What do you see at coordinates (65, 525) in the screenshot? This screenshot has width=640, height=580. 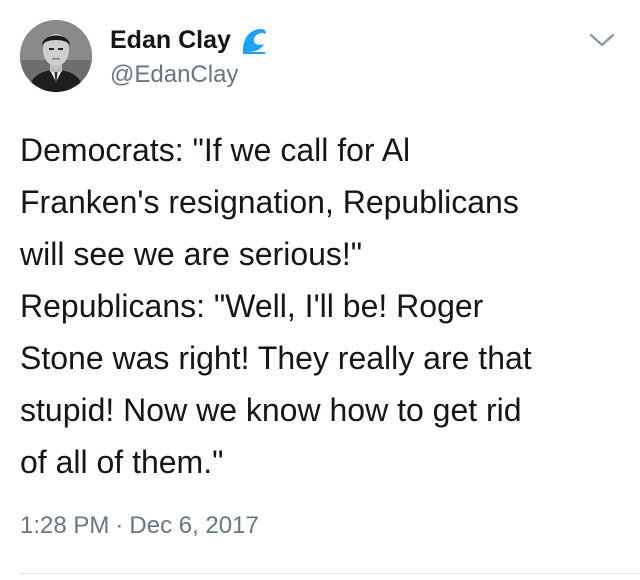 I see `tweet-time: 1:28 PM` at bounding box center [65, 525].